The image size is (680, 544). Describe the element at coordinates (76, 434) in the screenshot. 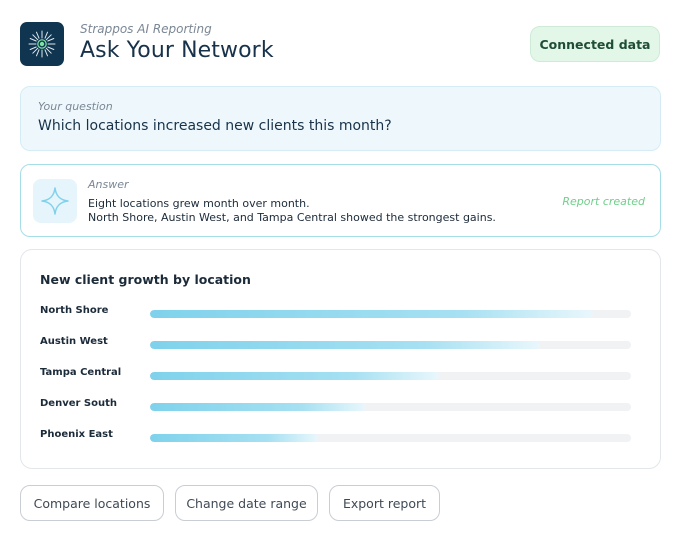

I see `bar-label: Phoenix East` at that location.